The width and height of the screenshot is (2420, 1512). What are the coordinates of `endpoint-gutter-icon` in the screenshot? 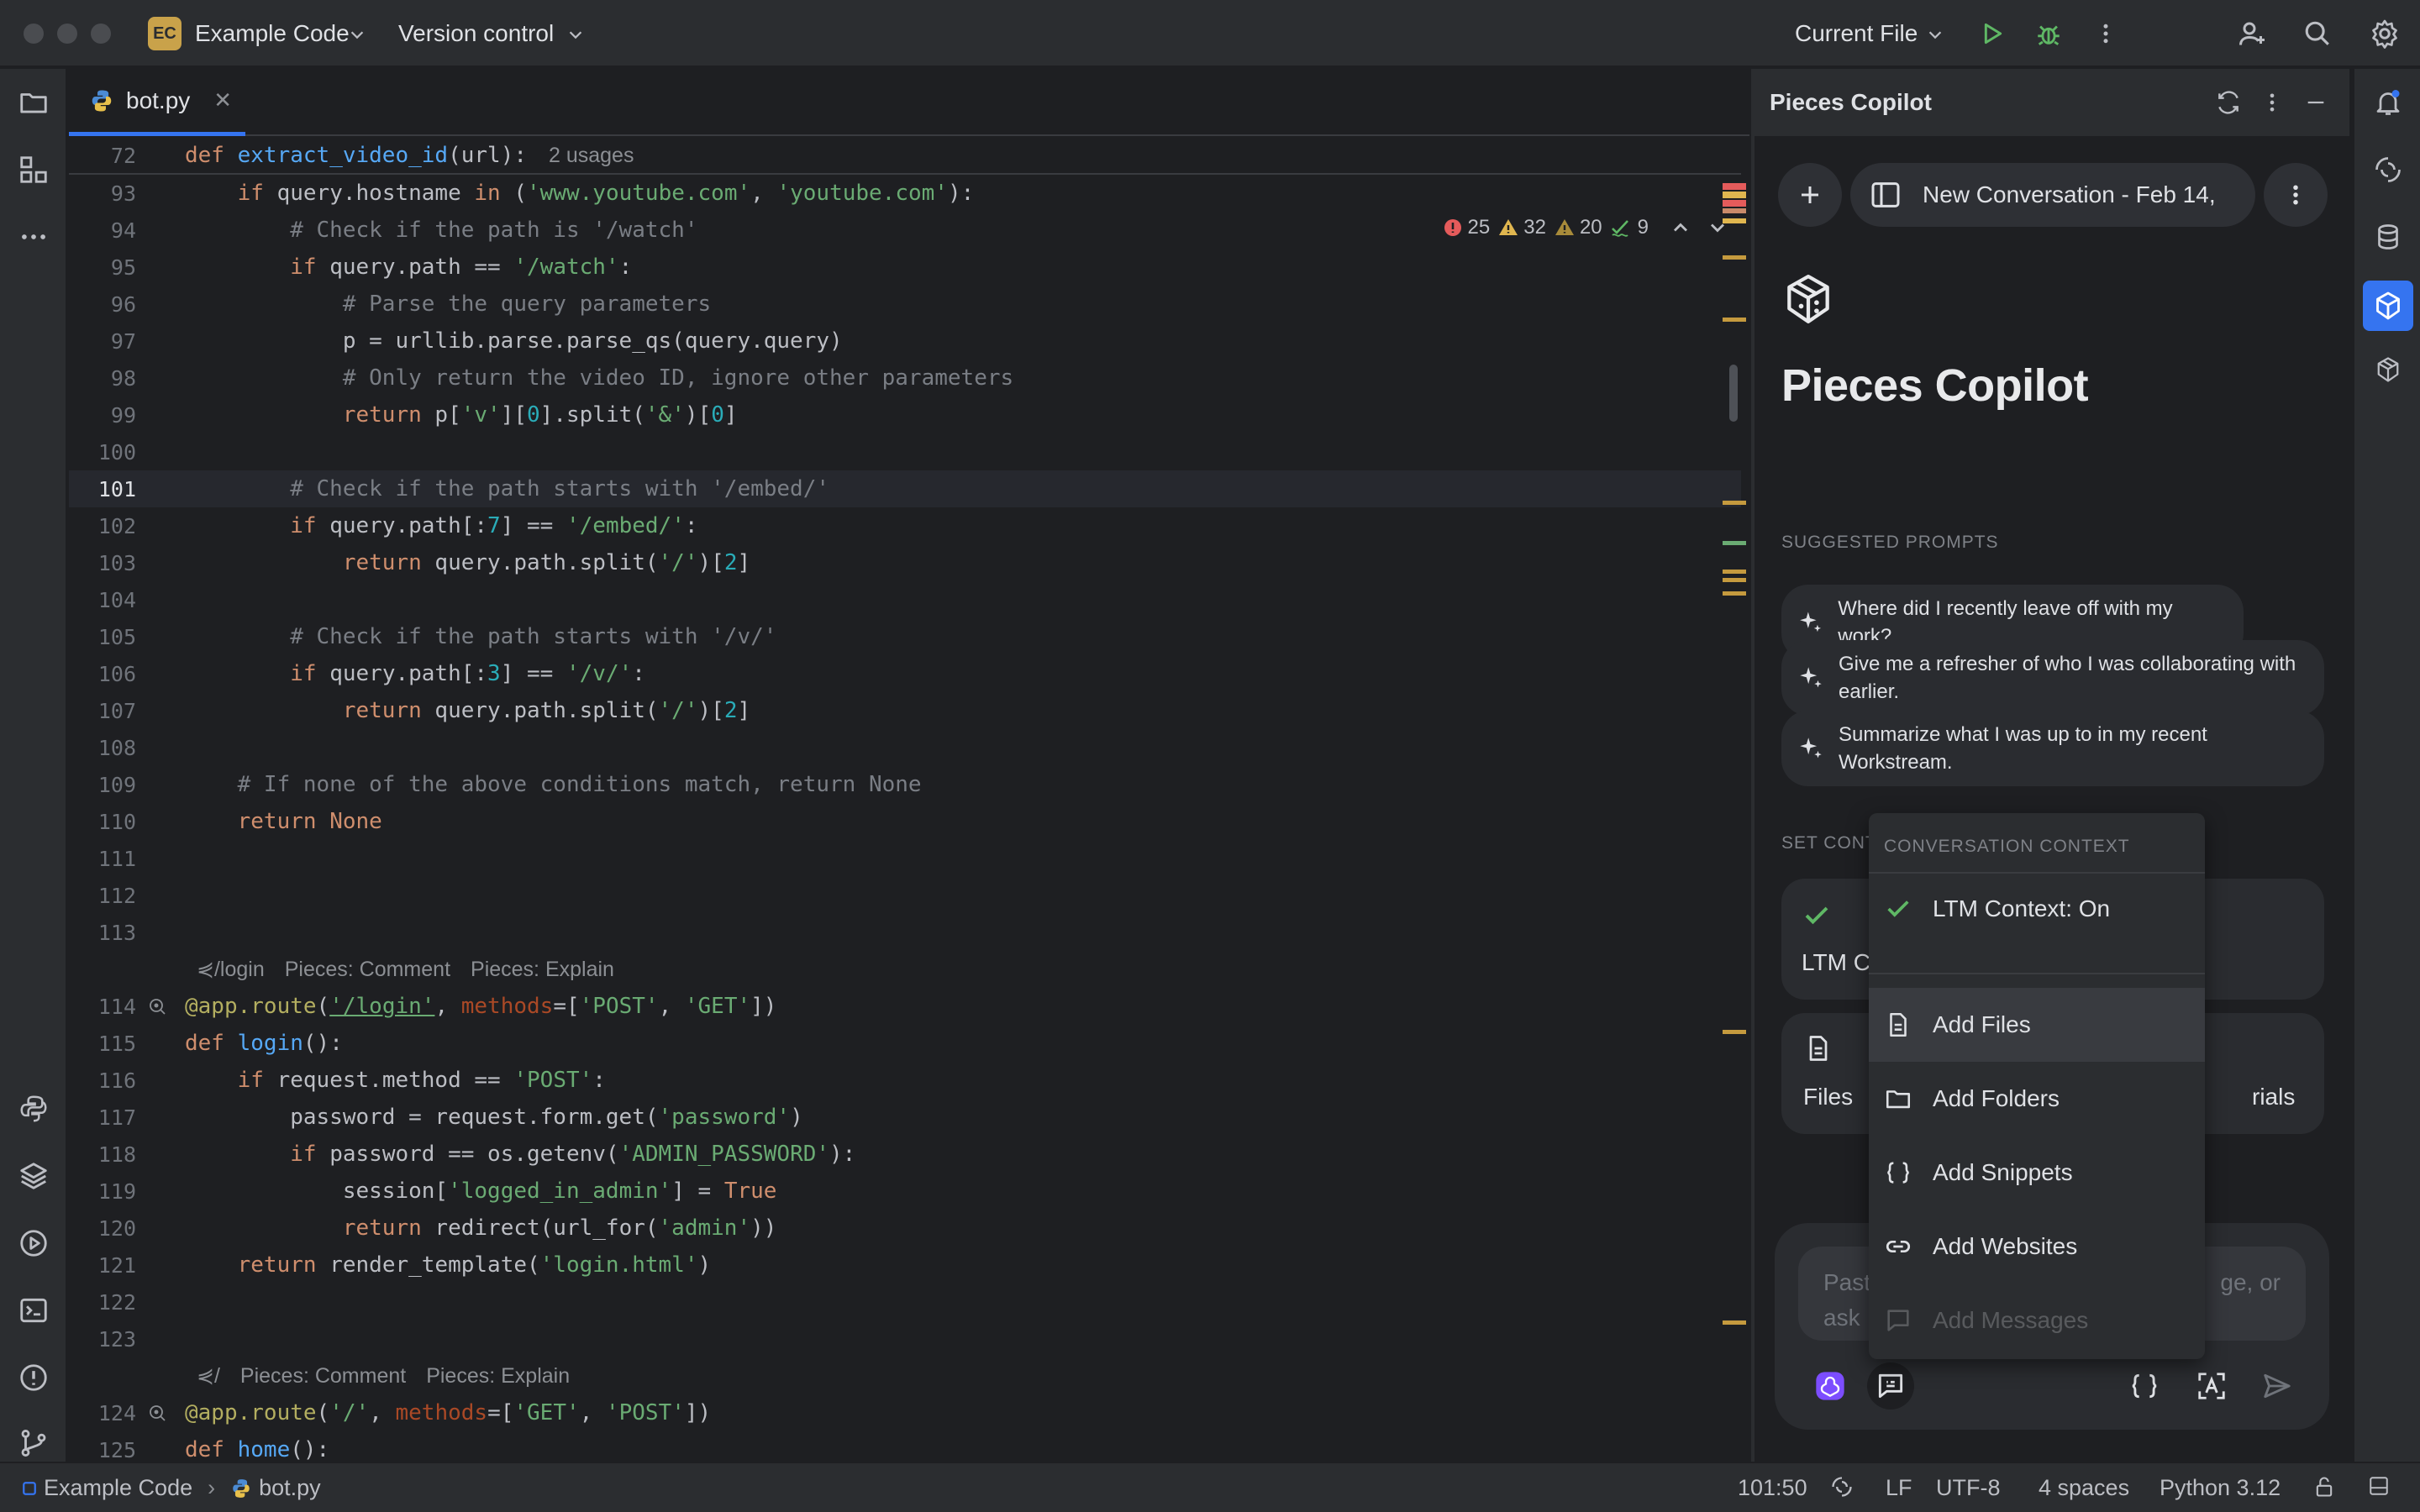 It's located at (157, 1006).